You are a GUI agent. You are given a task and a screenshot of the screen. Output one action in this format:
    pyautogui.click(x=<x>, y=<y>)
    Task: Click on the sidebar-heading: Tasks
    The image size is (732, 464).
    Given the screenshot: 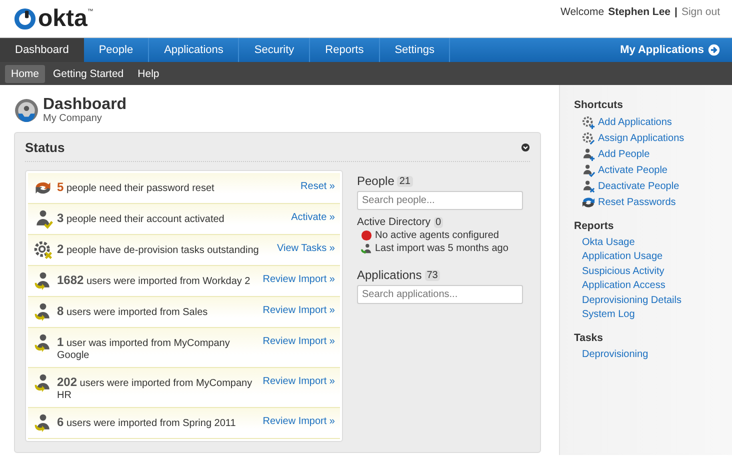 What is the action you would take?
    pyautogui.click(x=589, y=338)
    